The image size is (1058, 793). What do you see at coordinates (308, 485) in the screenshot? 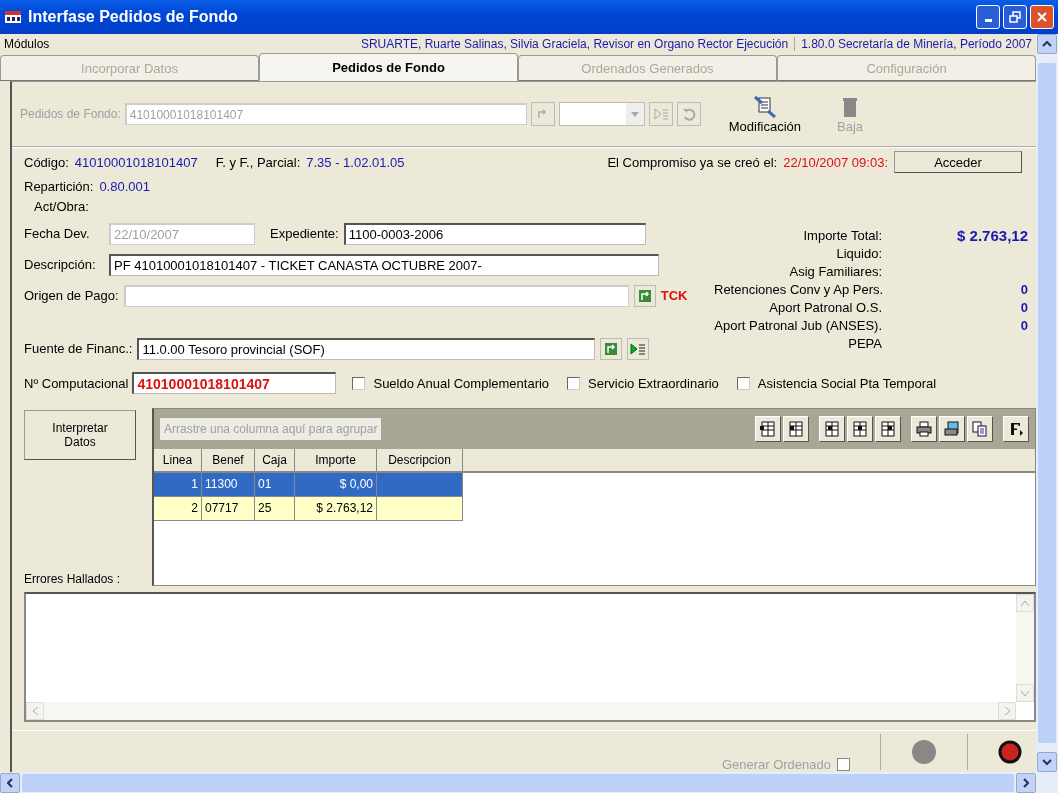
I see `grid-row: 1 11300 01 $ 0,00` at bounding box center [308, 485].